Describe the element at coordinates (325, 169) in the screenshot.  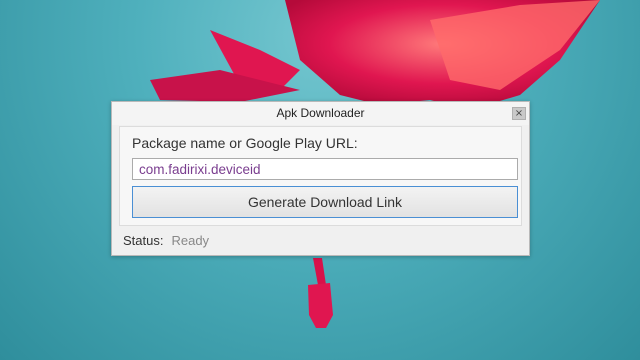
I see `package-input` at that location.